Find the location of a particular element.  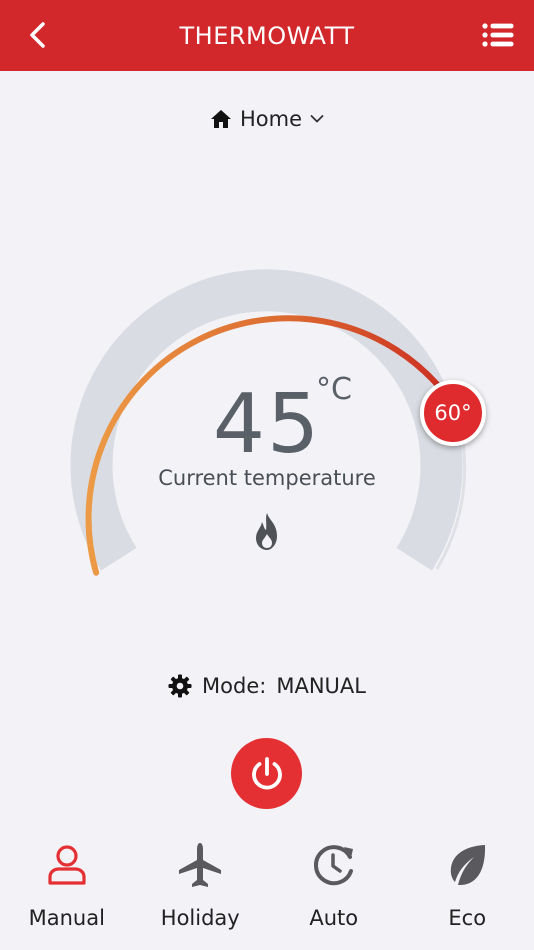

power-button is located at coordinates (266, 773).